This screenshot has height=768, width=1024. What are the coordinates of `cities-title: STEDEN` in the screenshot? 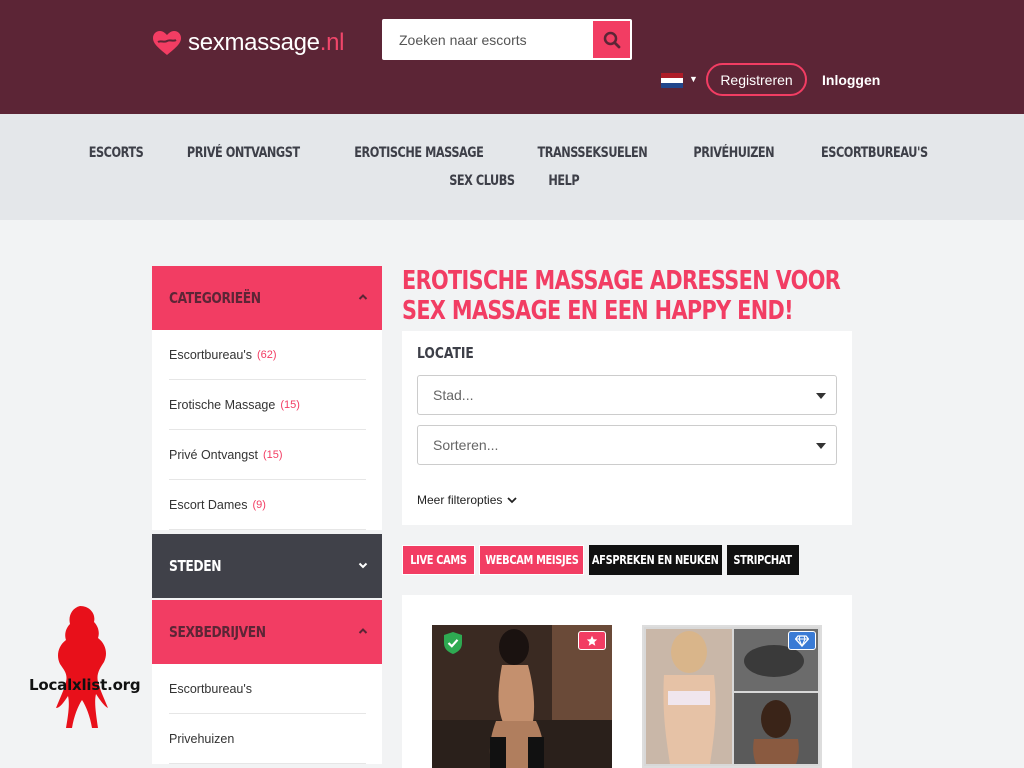 It's located at (195, 566).